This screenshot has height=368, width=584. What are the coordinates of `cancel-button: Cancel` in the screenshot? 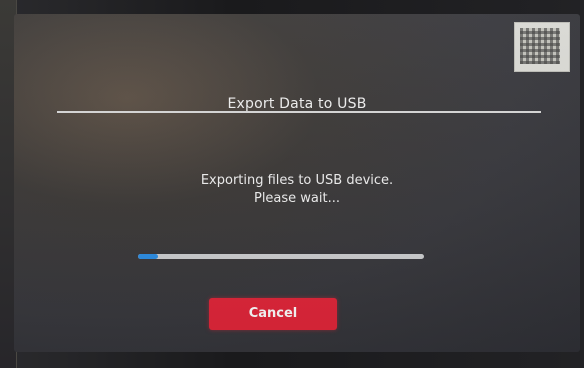 It's located at (273, 314).